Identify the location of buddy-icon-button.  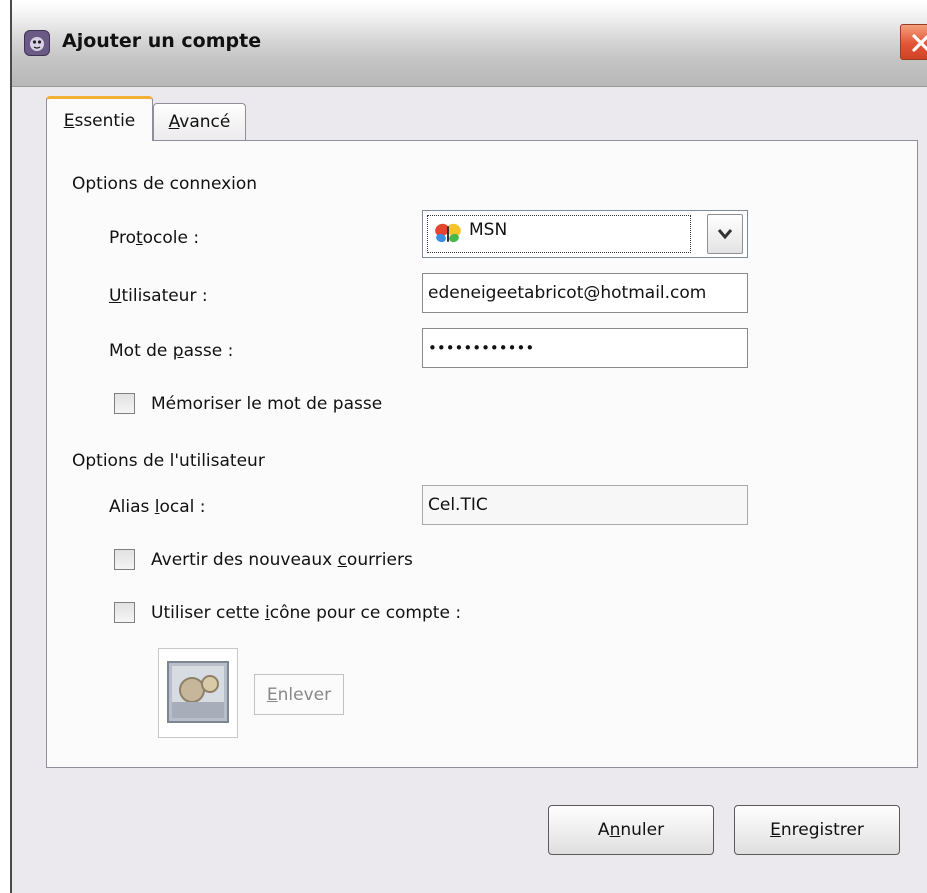
(198, 693).